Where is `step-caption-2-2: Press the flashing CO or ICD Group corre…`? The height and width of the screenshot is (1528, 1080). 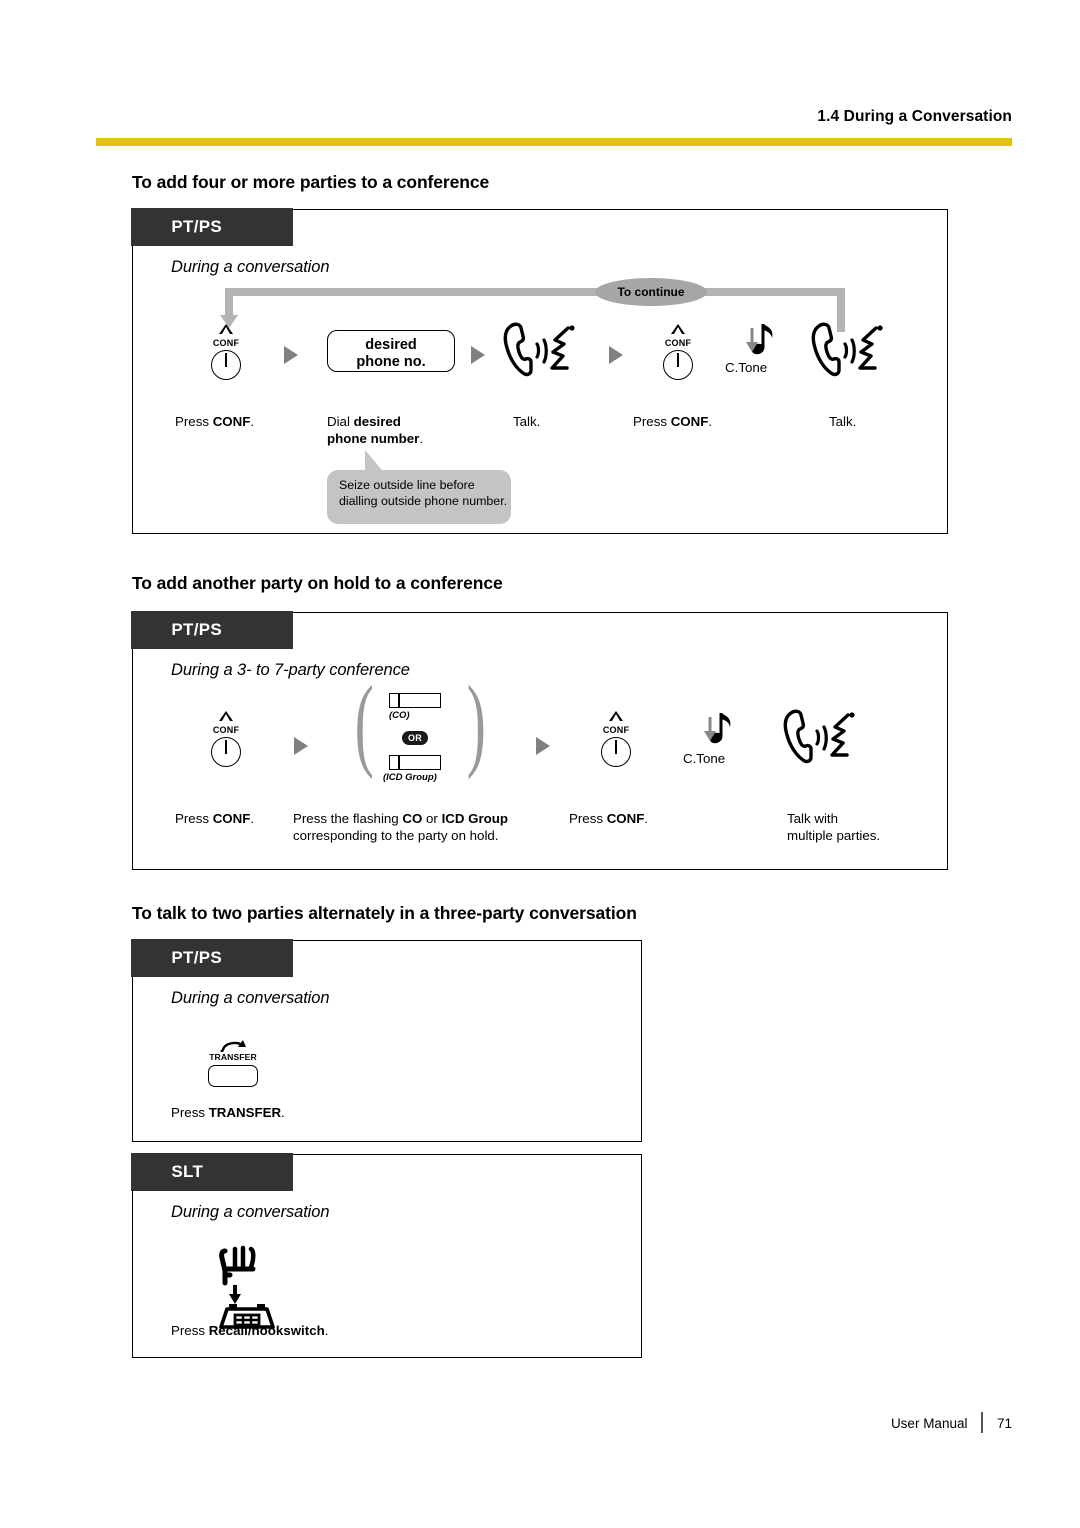 step-caption-2-2: Press the flashing CO or ICD Group corre… is located at coordinates (400, 827).